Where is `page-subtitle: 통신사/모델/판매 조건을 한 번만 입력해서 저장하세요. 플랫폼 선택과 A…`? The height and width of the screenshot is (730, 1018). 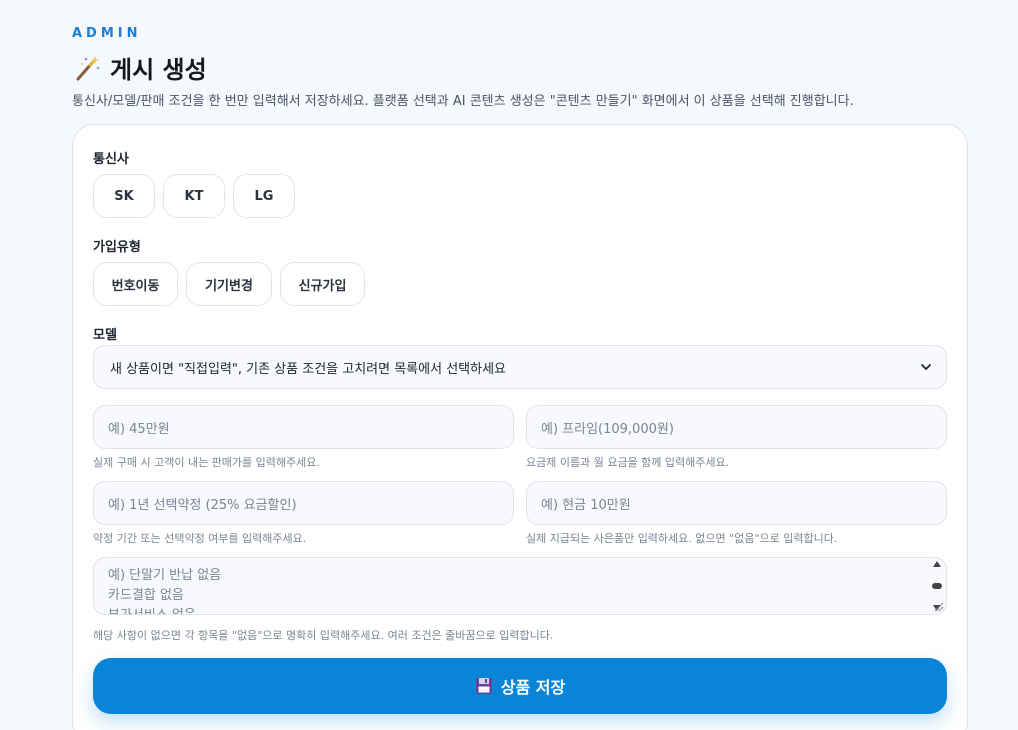 page-subtitle: 통신사/모델/판매 조건을 한 번만 입력해서 저장하세요. 플랫폼 선택과 A… is located at coordinates (463, 101).